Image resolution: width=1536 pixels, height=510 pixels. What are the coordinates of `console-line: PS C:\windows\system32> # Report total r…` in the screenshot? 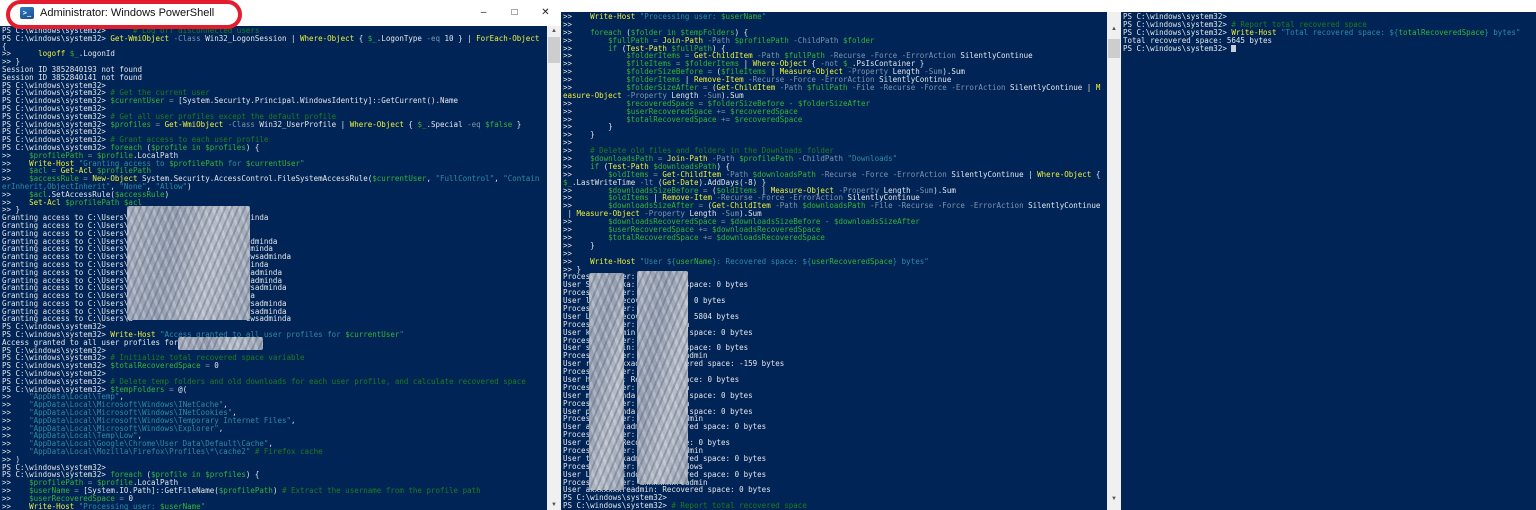 It's located at (835, 506).